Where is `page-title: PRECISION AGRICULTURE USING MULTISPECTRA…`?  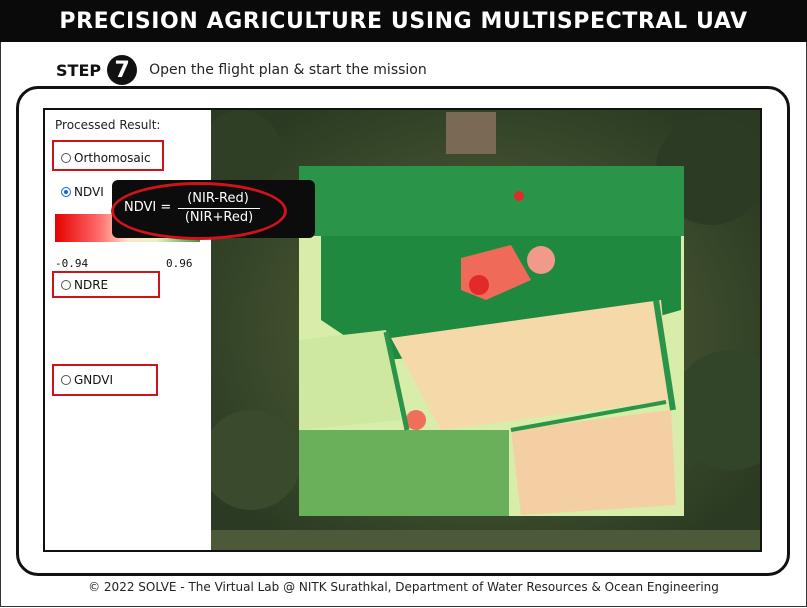
page-title: PRECISION AGRICULTURE USING MULTISPECTRA… is located at coordinates (403, 21).